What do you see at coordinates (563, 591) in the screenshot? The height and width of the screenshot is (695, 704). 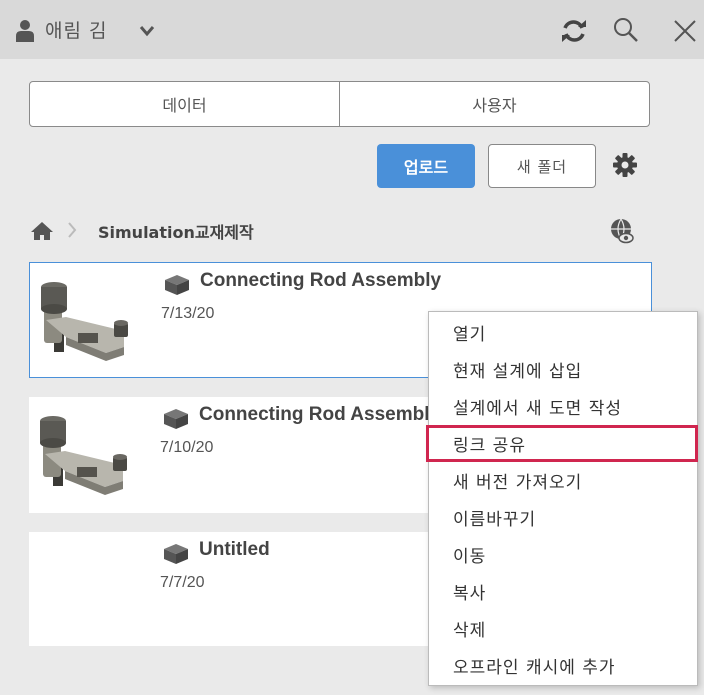 I see `menu-item-copy: 복사` at bounding box center [563, 591].